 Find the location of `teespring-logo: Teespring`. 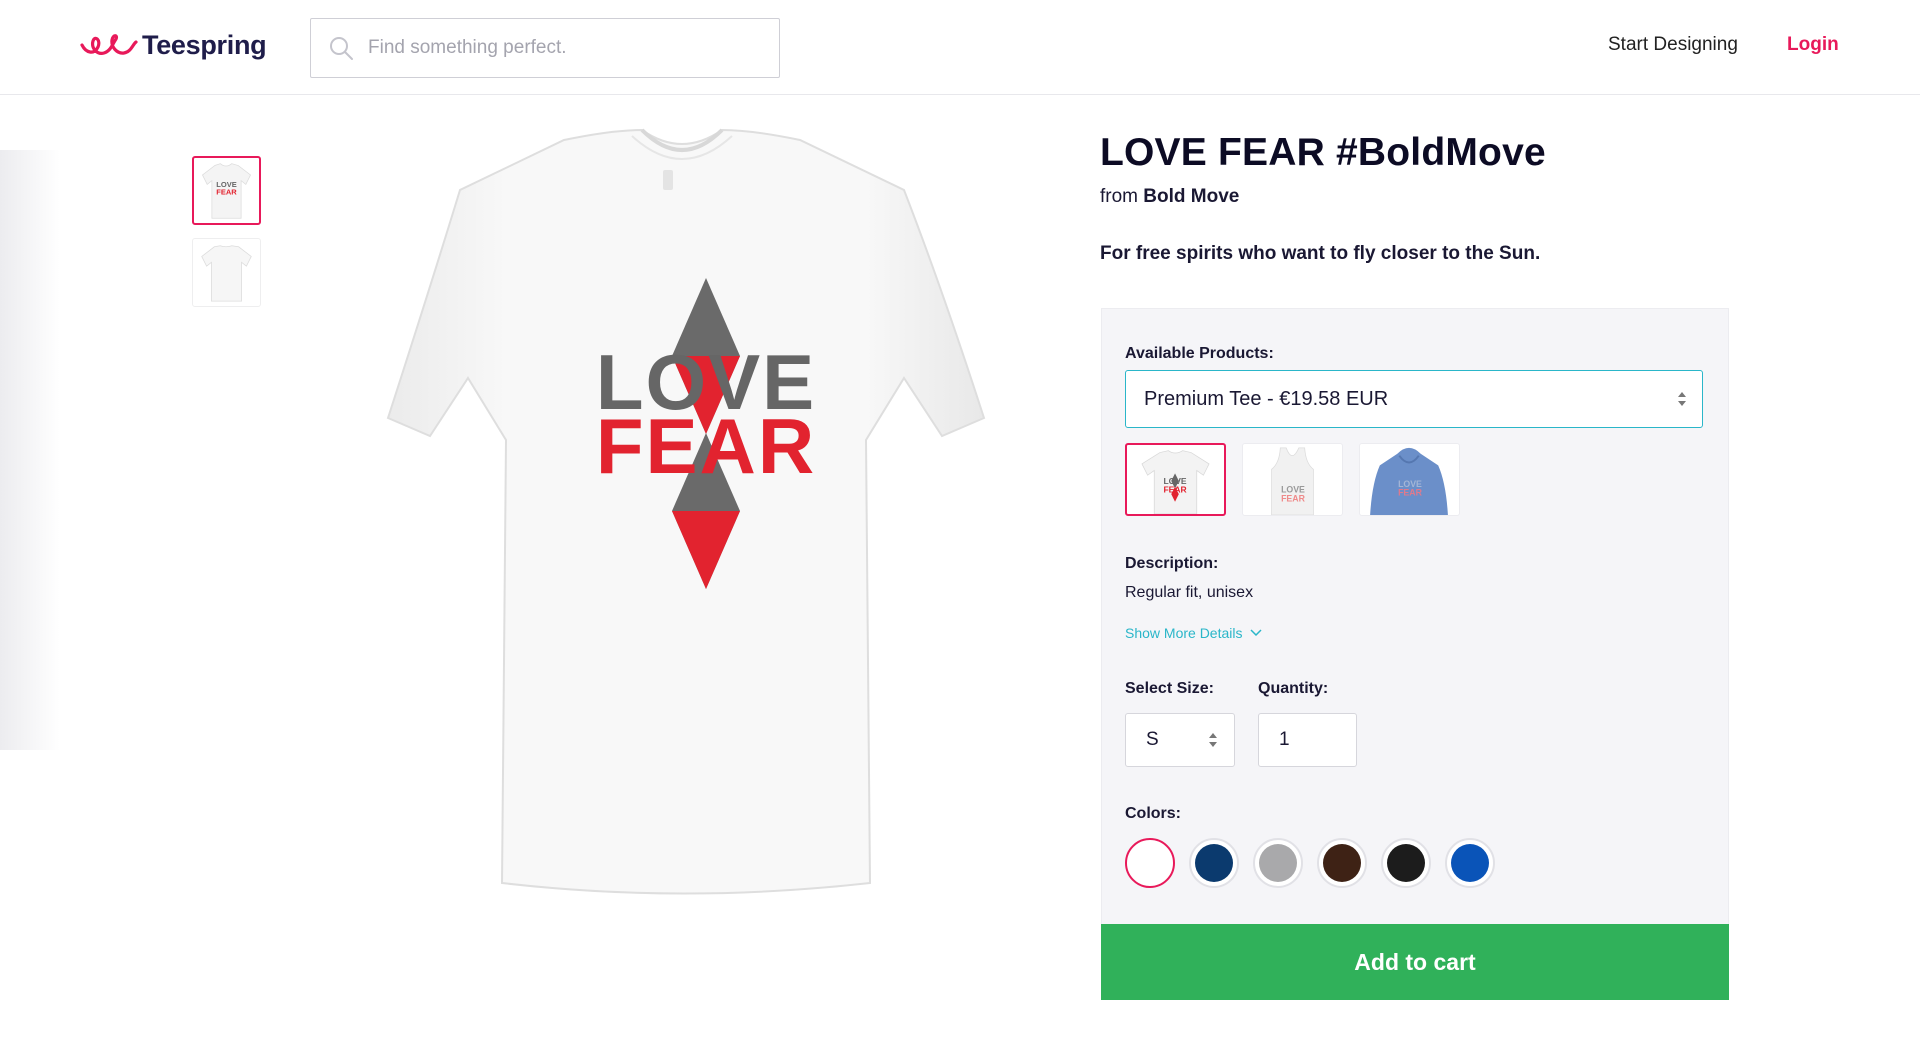

teespring-logo: Teespring is located at coordinates (173, 45).